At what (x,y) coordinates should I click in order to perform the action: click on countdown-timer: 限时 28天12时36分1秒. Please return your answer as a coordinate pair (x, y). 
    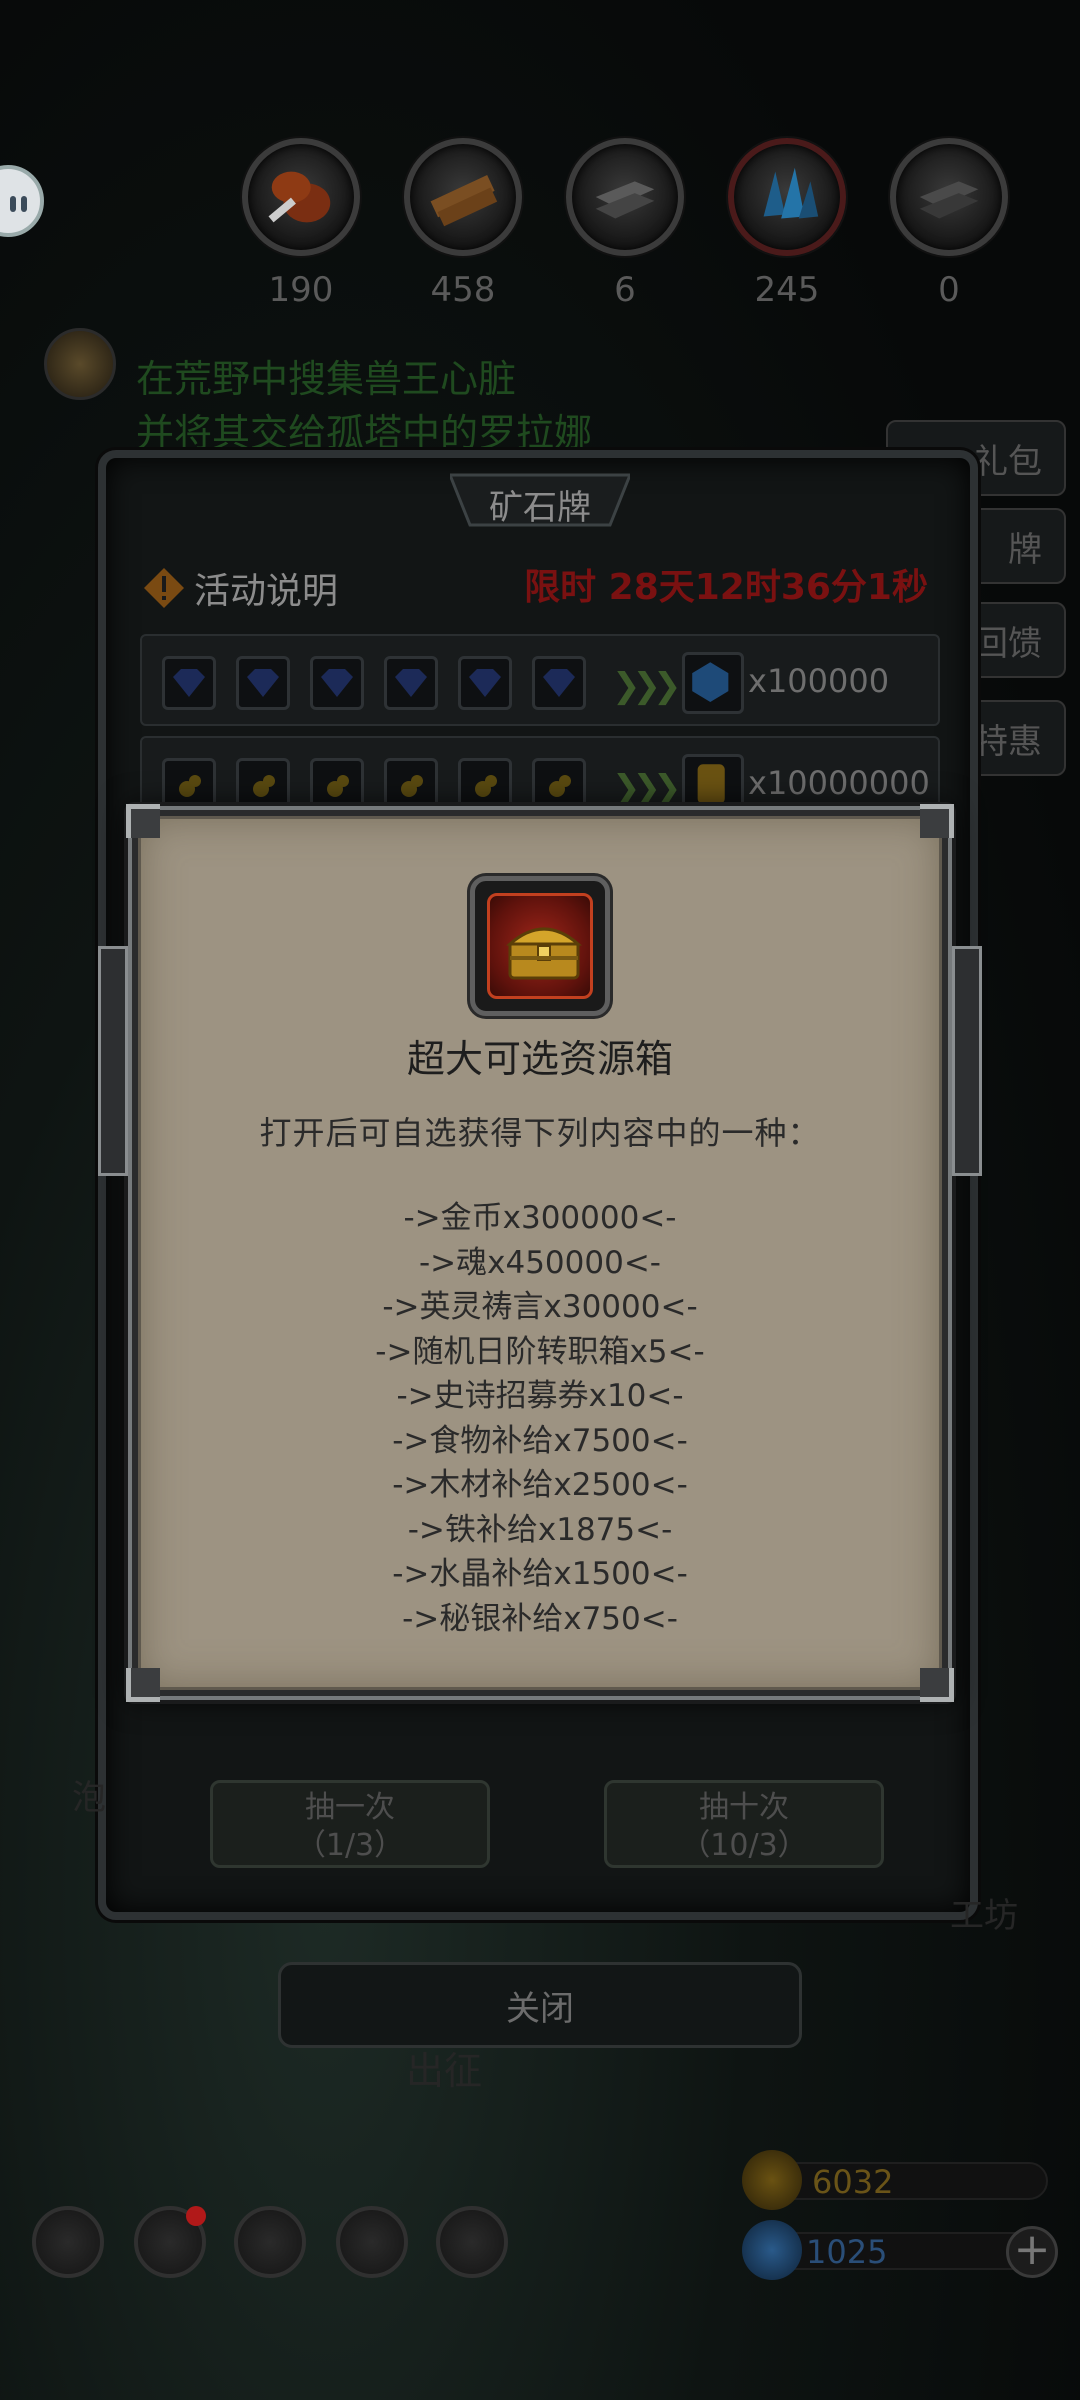
    Looking at the image, I should click on (726, 587).